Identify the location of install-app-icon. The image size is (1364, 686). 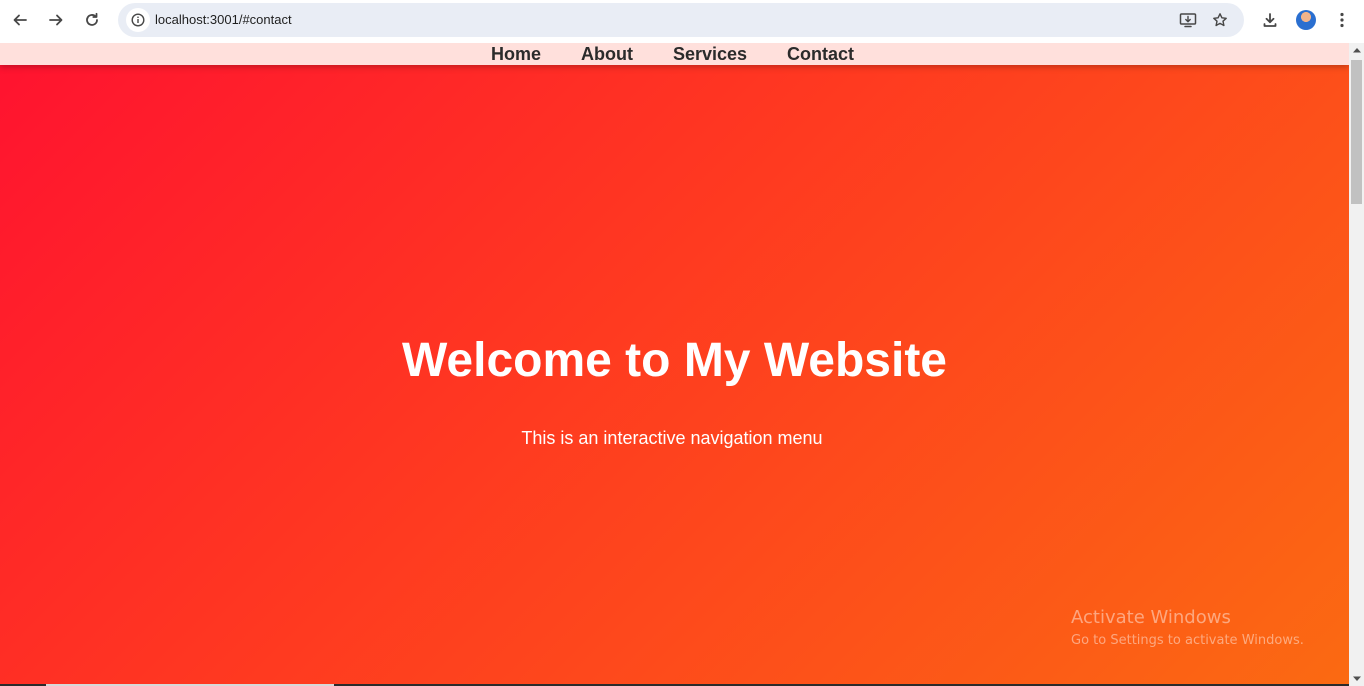
(1188, 20).